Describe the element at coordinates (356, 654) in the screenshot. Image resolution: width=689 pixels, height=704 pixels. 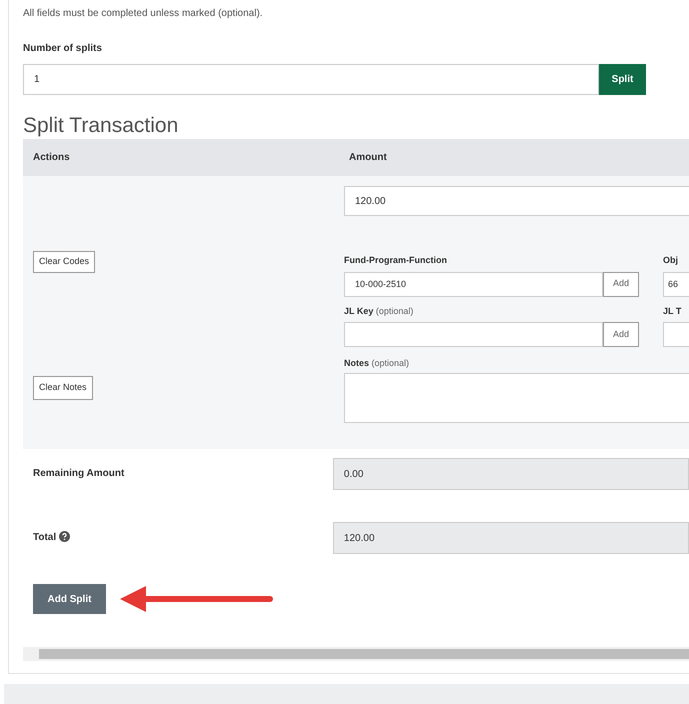
I see `scrollbar` at that location.